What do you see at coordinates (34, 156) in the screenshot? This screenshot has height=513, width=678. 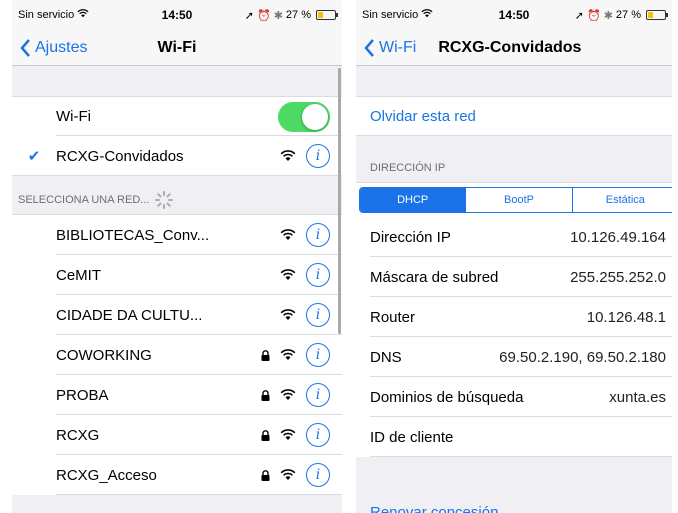 I see `checkmark-icon: ✔` at bounding box center [34, 156].